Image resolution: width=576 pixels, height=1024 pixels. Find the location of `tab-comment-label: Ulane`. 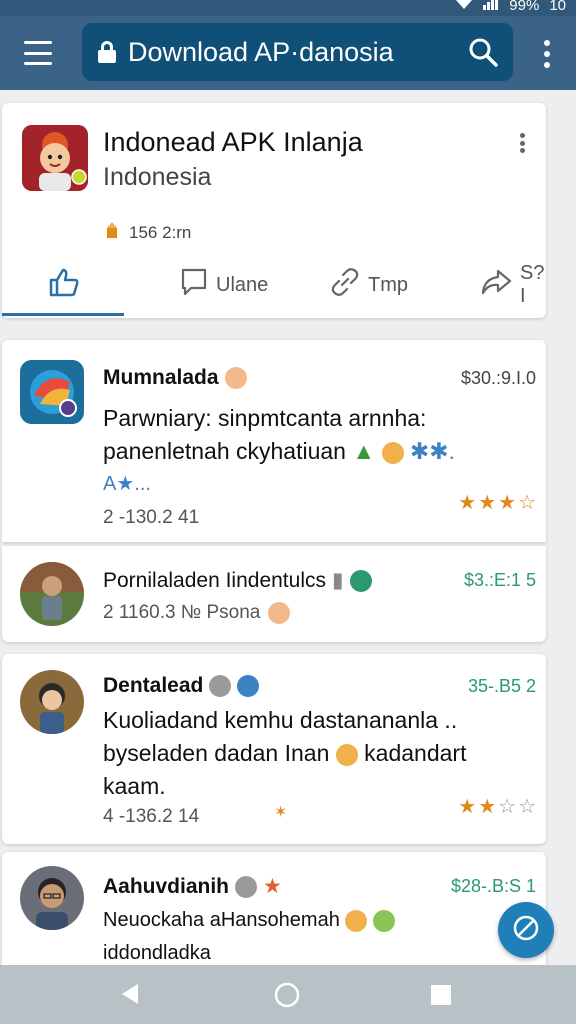

tab-comment-label: Ulane is located at coordinates (242, 284).